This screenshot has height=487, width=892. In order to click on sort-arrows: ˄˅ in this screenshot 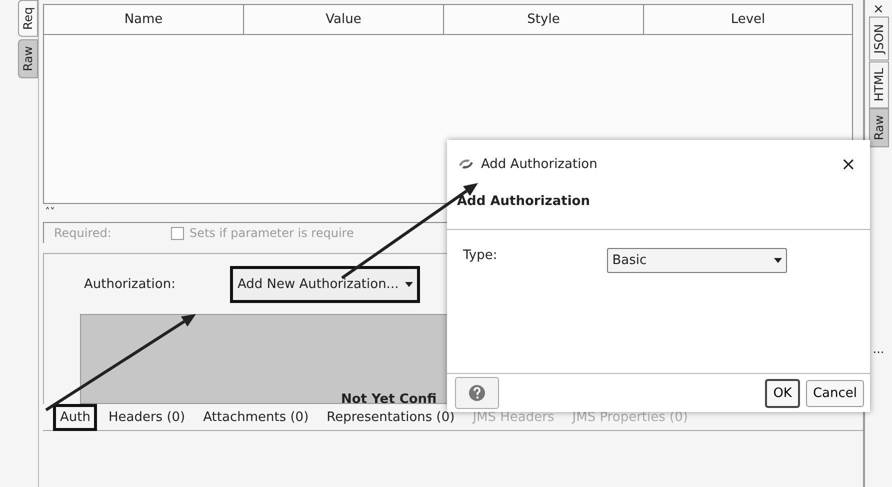, I will do `click(50, 212)`.